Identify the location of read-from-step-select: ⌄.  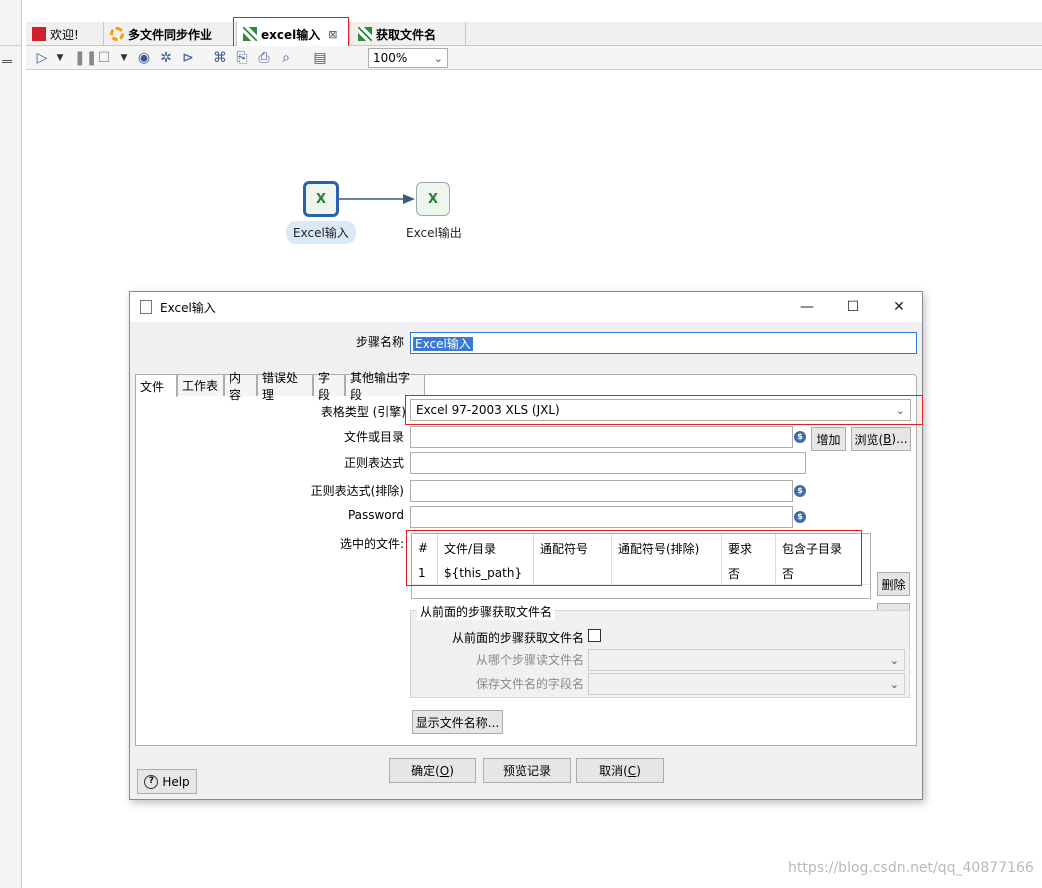
(746, 660).